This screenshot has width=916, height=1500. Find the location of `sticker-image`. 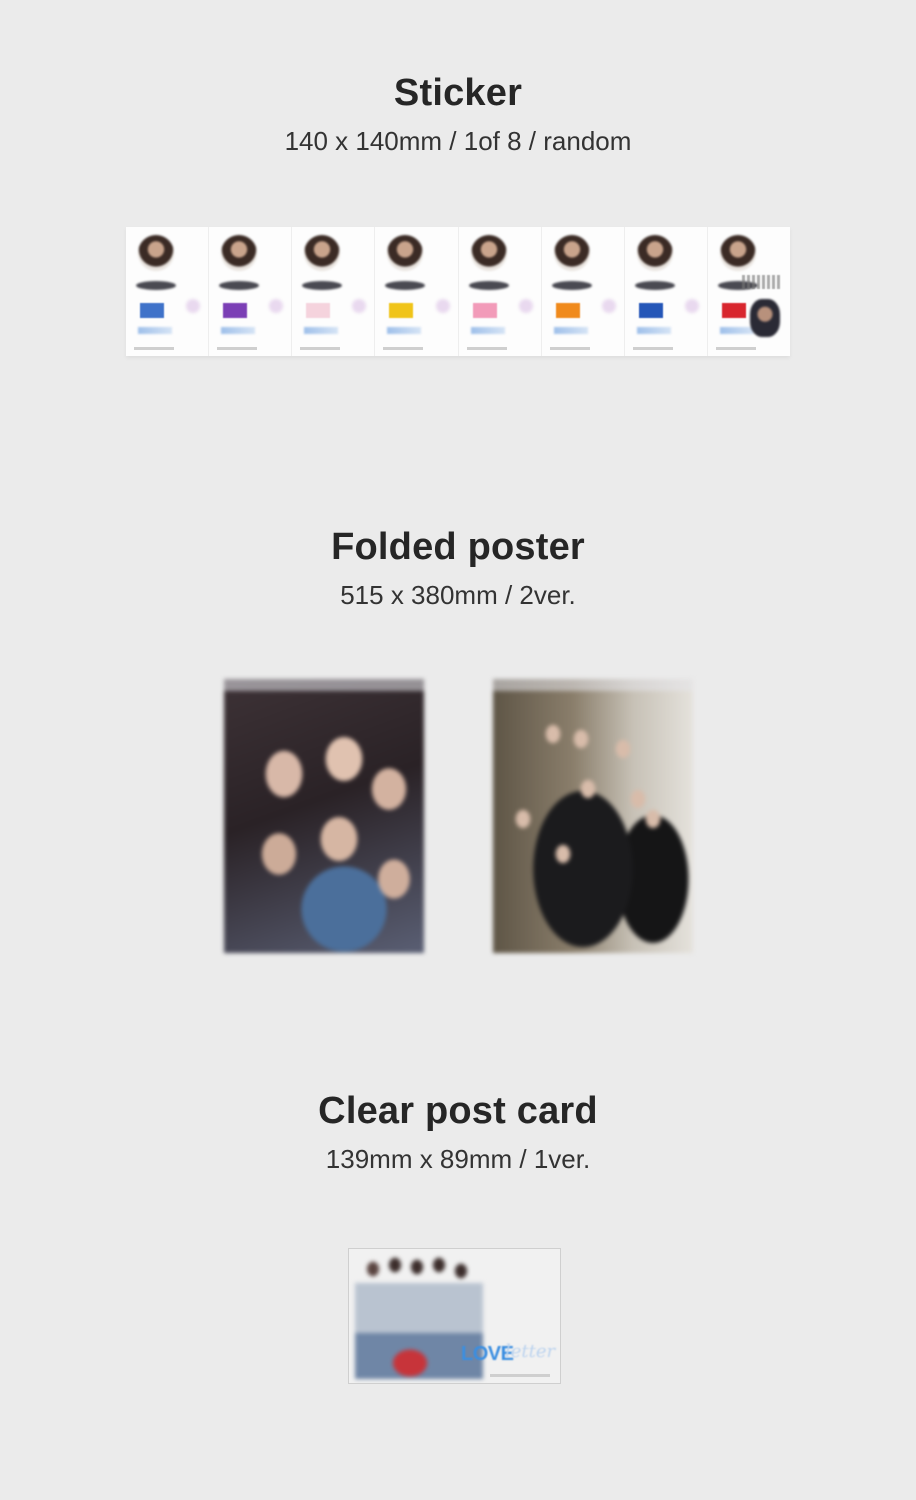

sticker-image is located at coordinates (458, 291).